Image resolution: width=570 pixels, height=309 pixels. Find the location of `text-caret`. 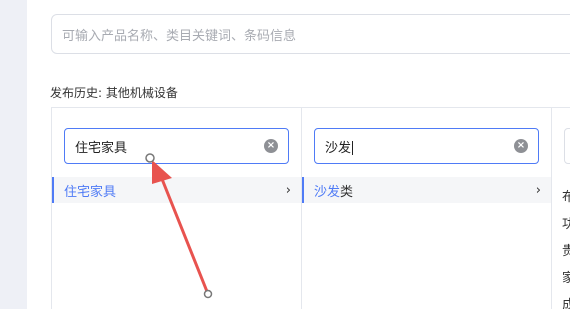

text-caret is located at coordinates (353, 148).